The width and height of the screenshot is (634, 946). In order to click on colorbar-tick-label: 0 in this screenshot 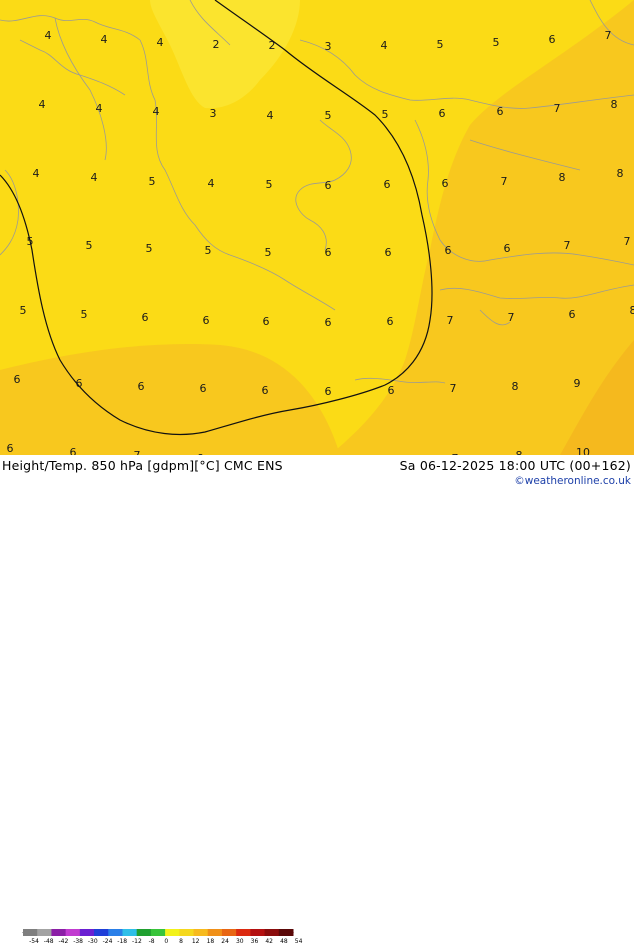, I will do `click(166, 941)`.